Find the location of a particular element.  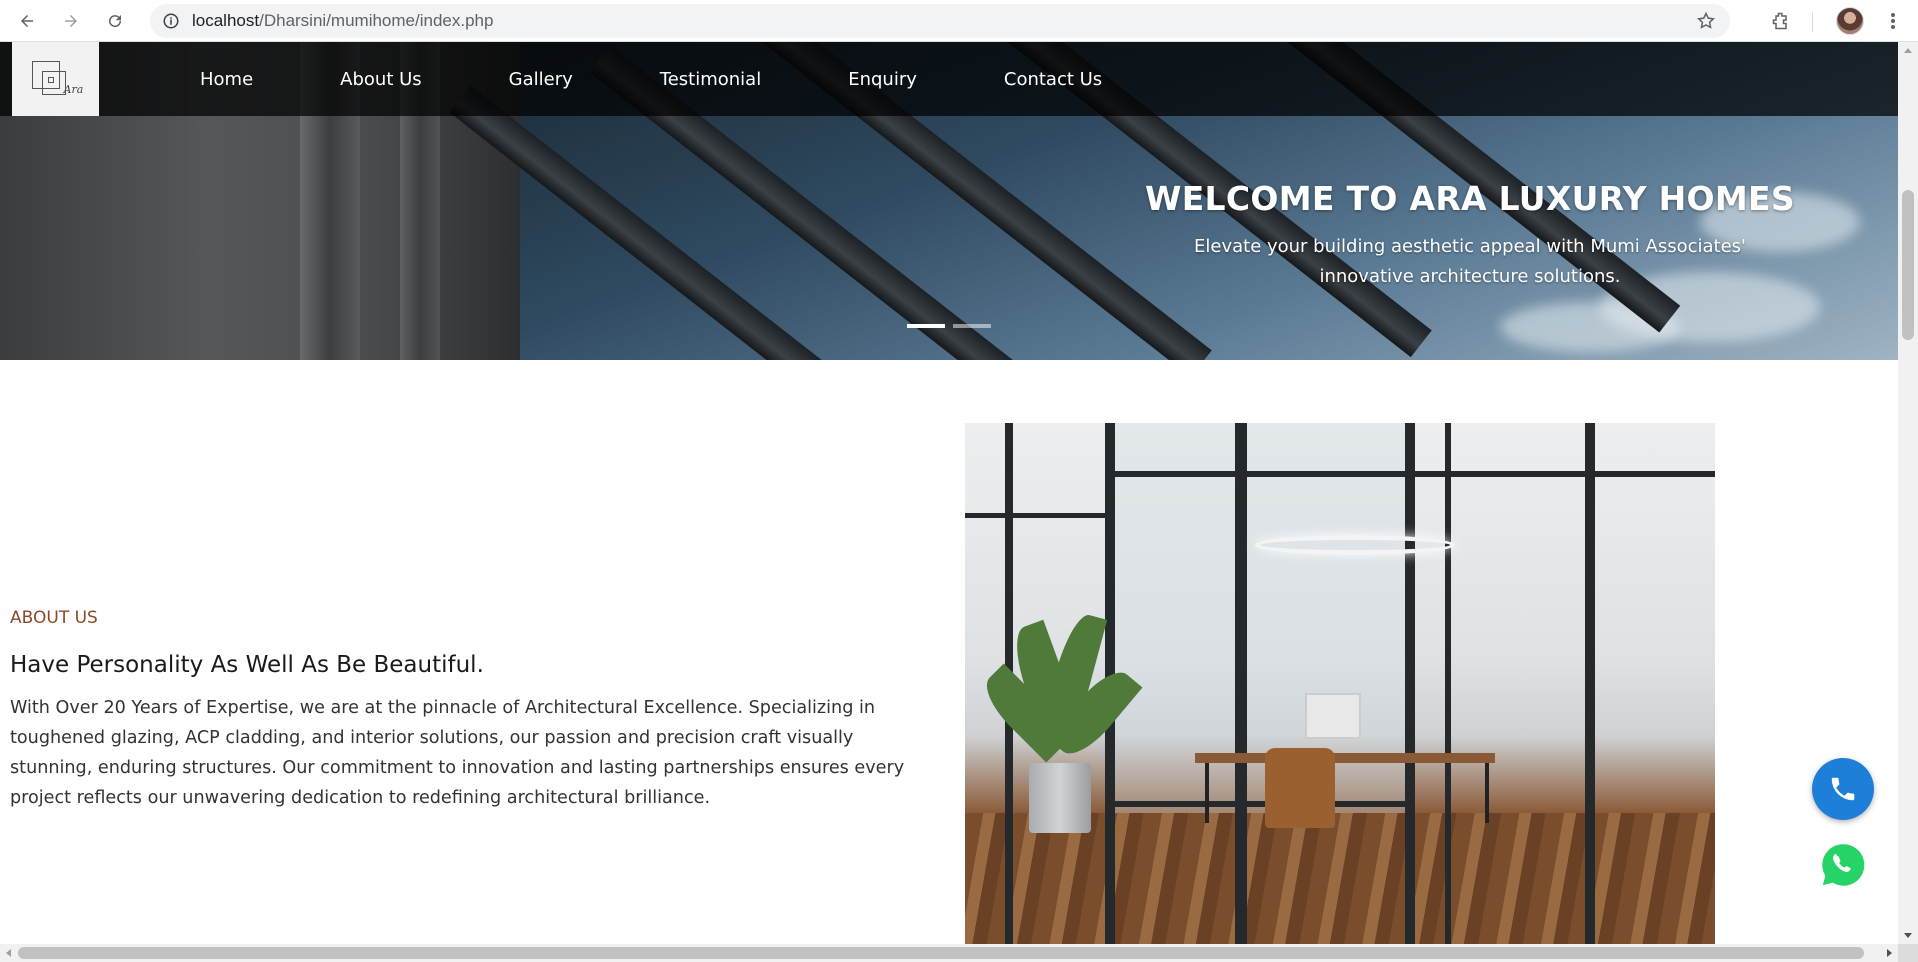

nav-about-us: About Us is located at coordinates (381, 79).